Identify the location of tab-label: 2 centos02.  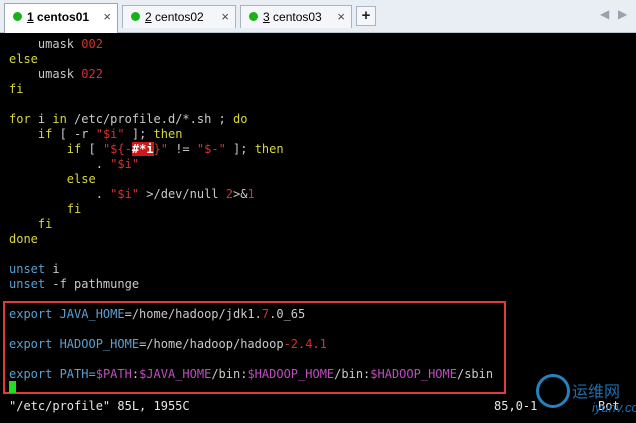
(174, 17).